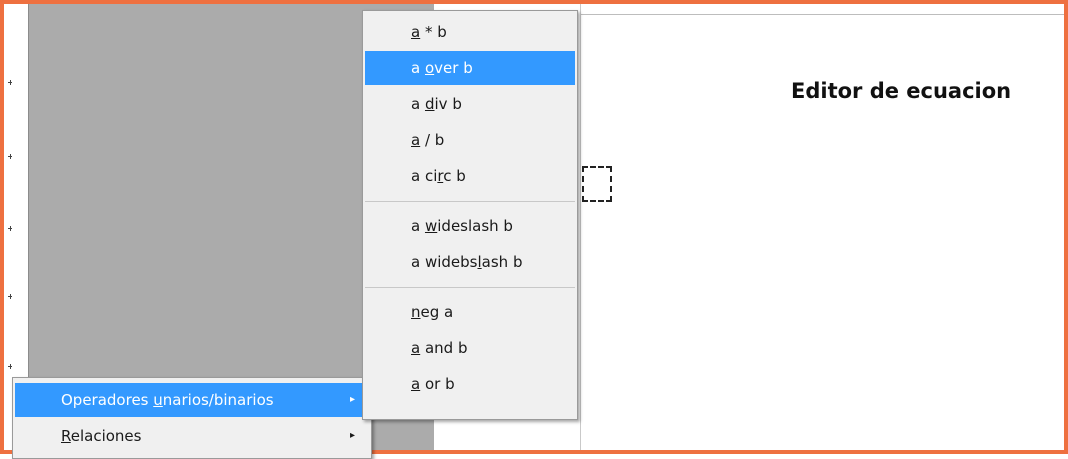 This screenshot has height=459, width=1068. I want to click on accelerator-key: d, so click(429, 104).